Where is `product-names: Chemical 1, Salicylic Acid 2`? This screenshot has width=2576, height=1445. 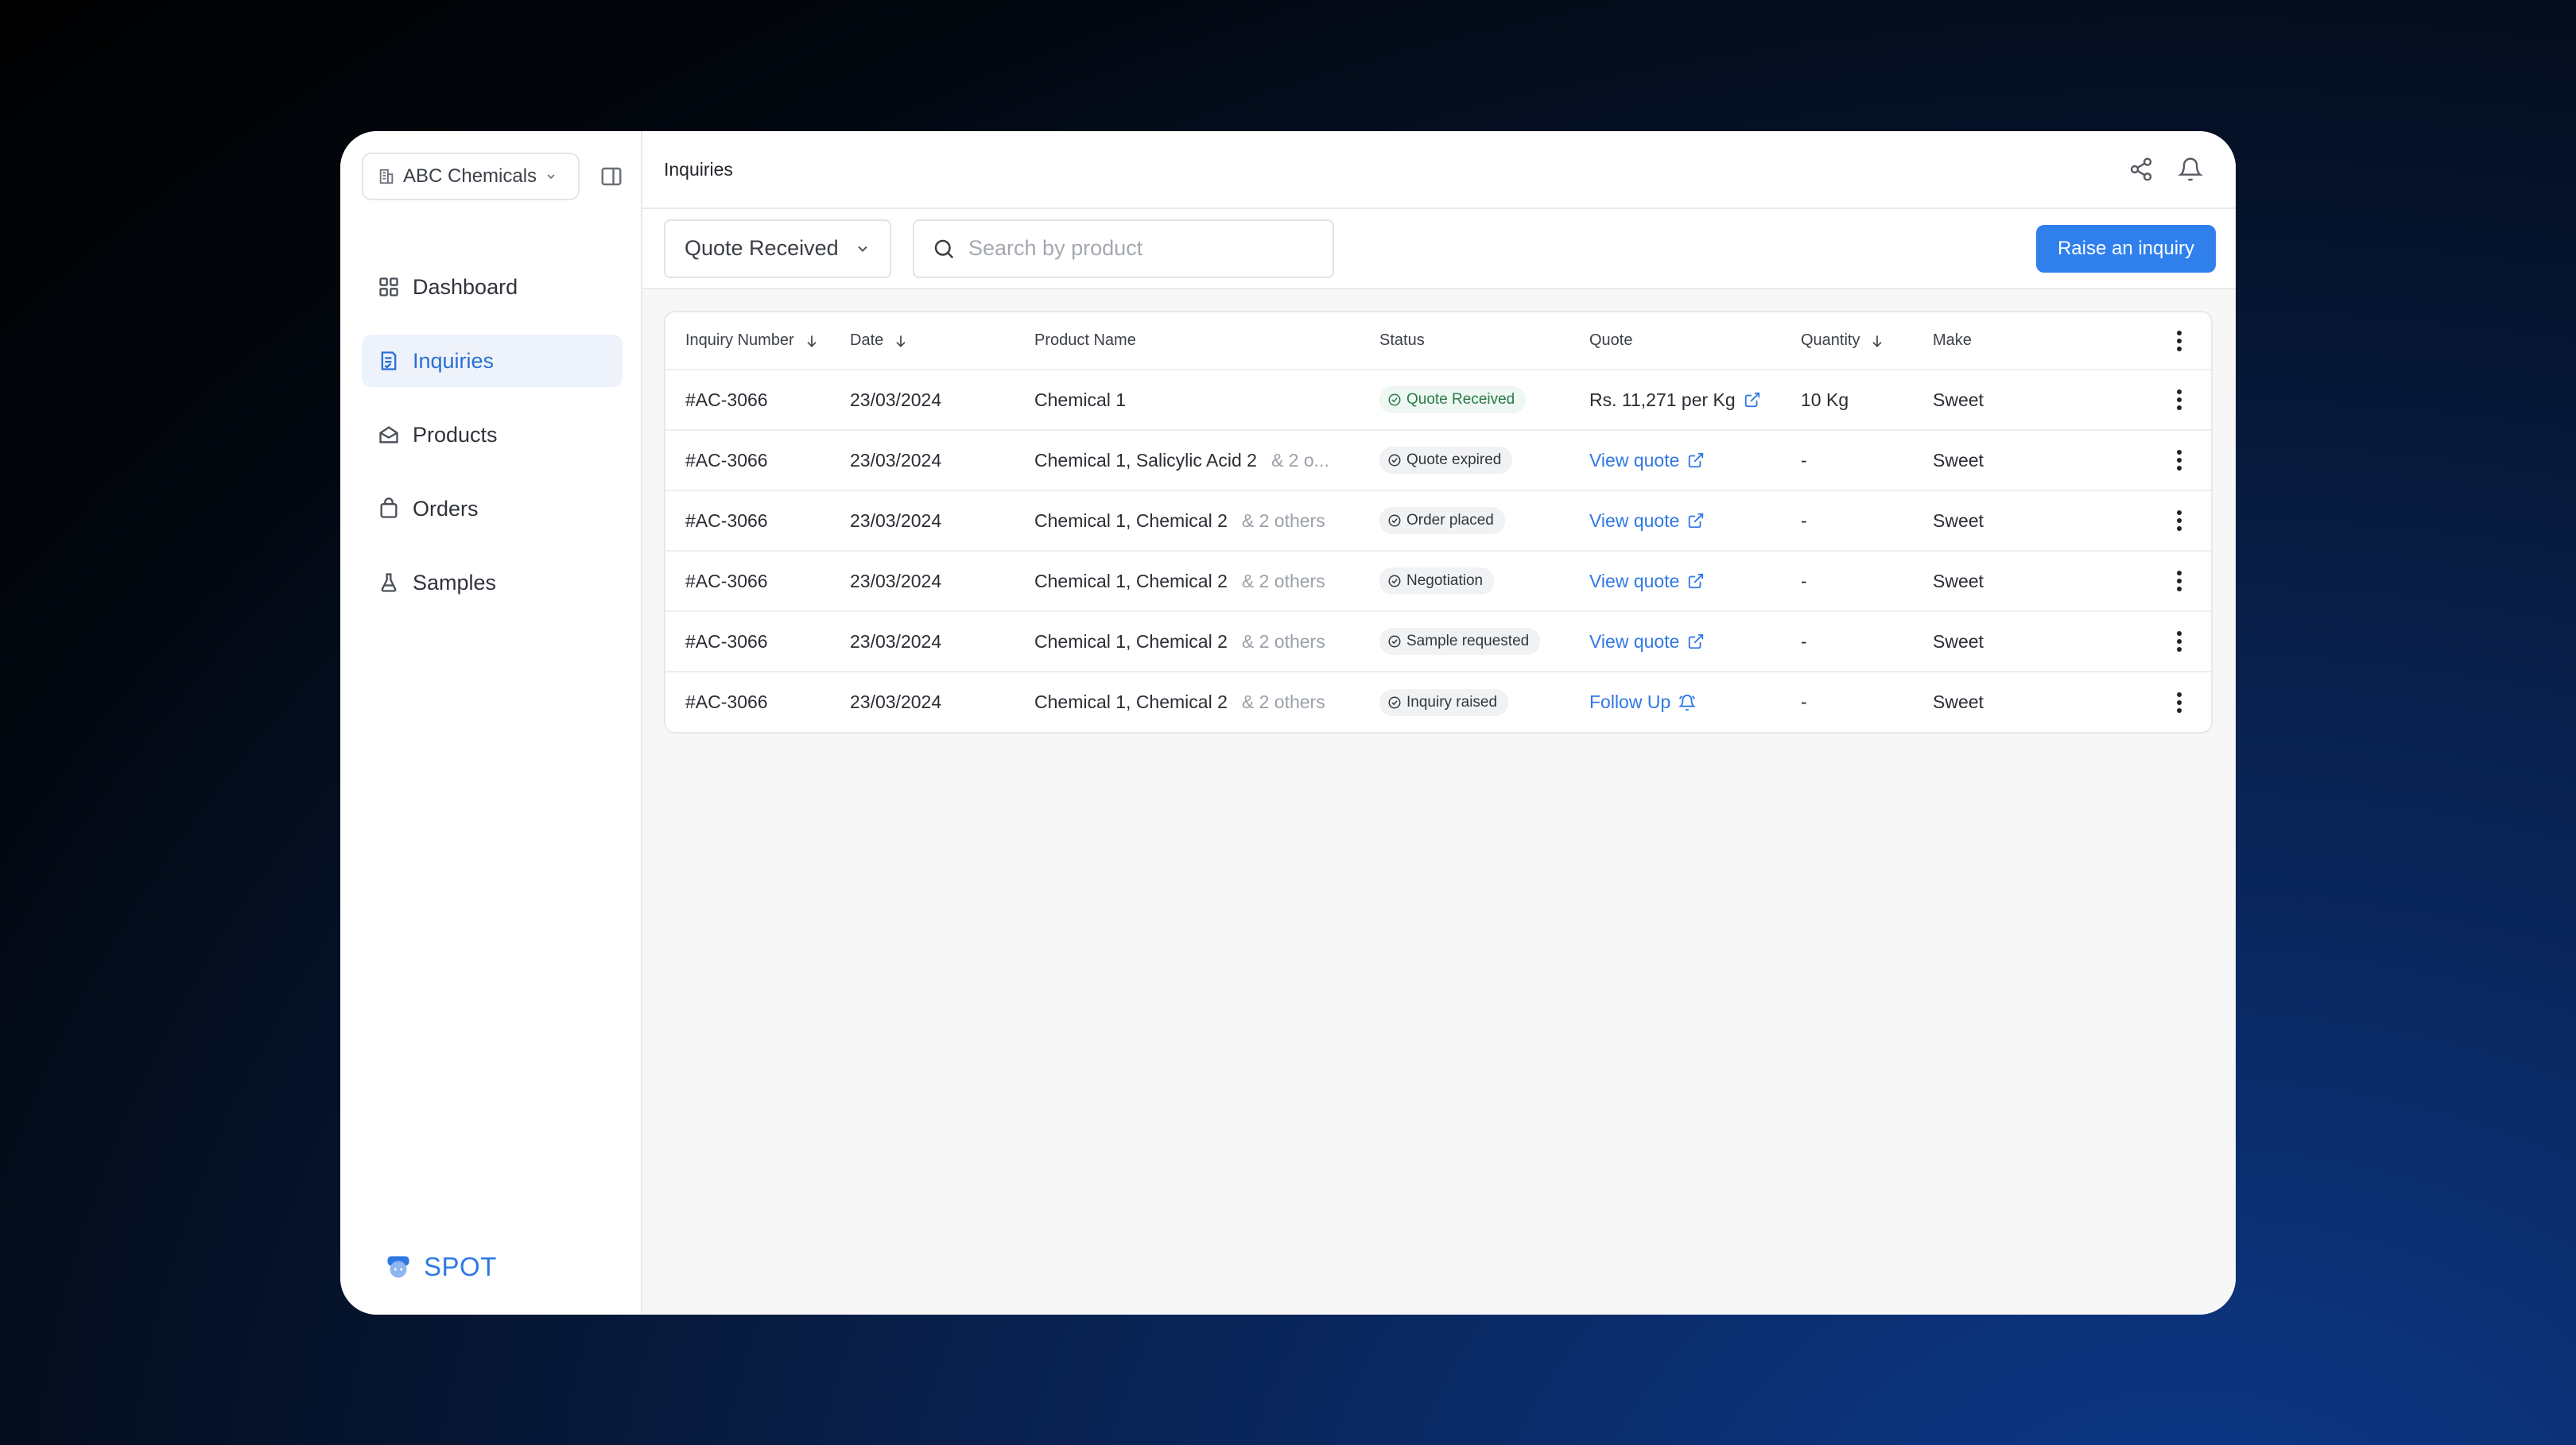 product-names: Chemical 1, Salicylic Acid 2 is located at coordinates (1145, 460).